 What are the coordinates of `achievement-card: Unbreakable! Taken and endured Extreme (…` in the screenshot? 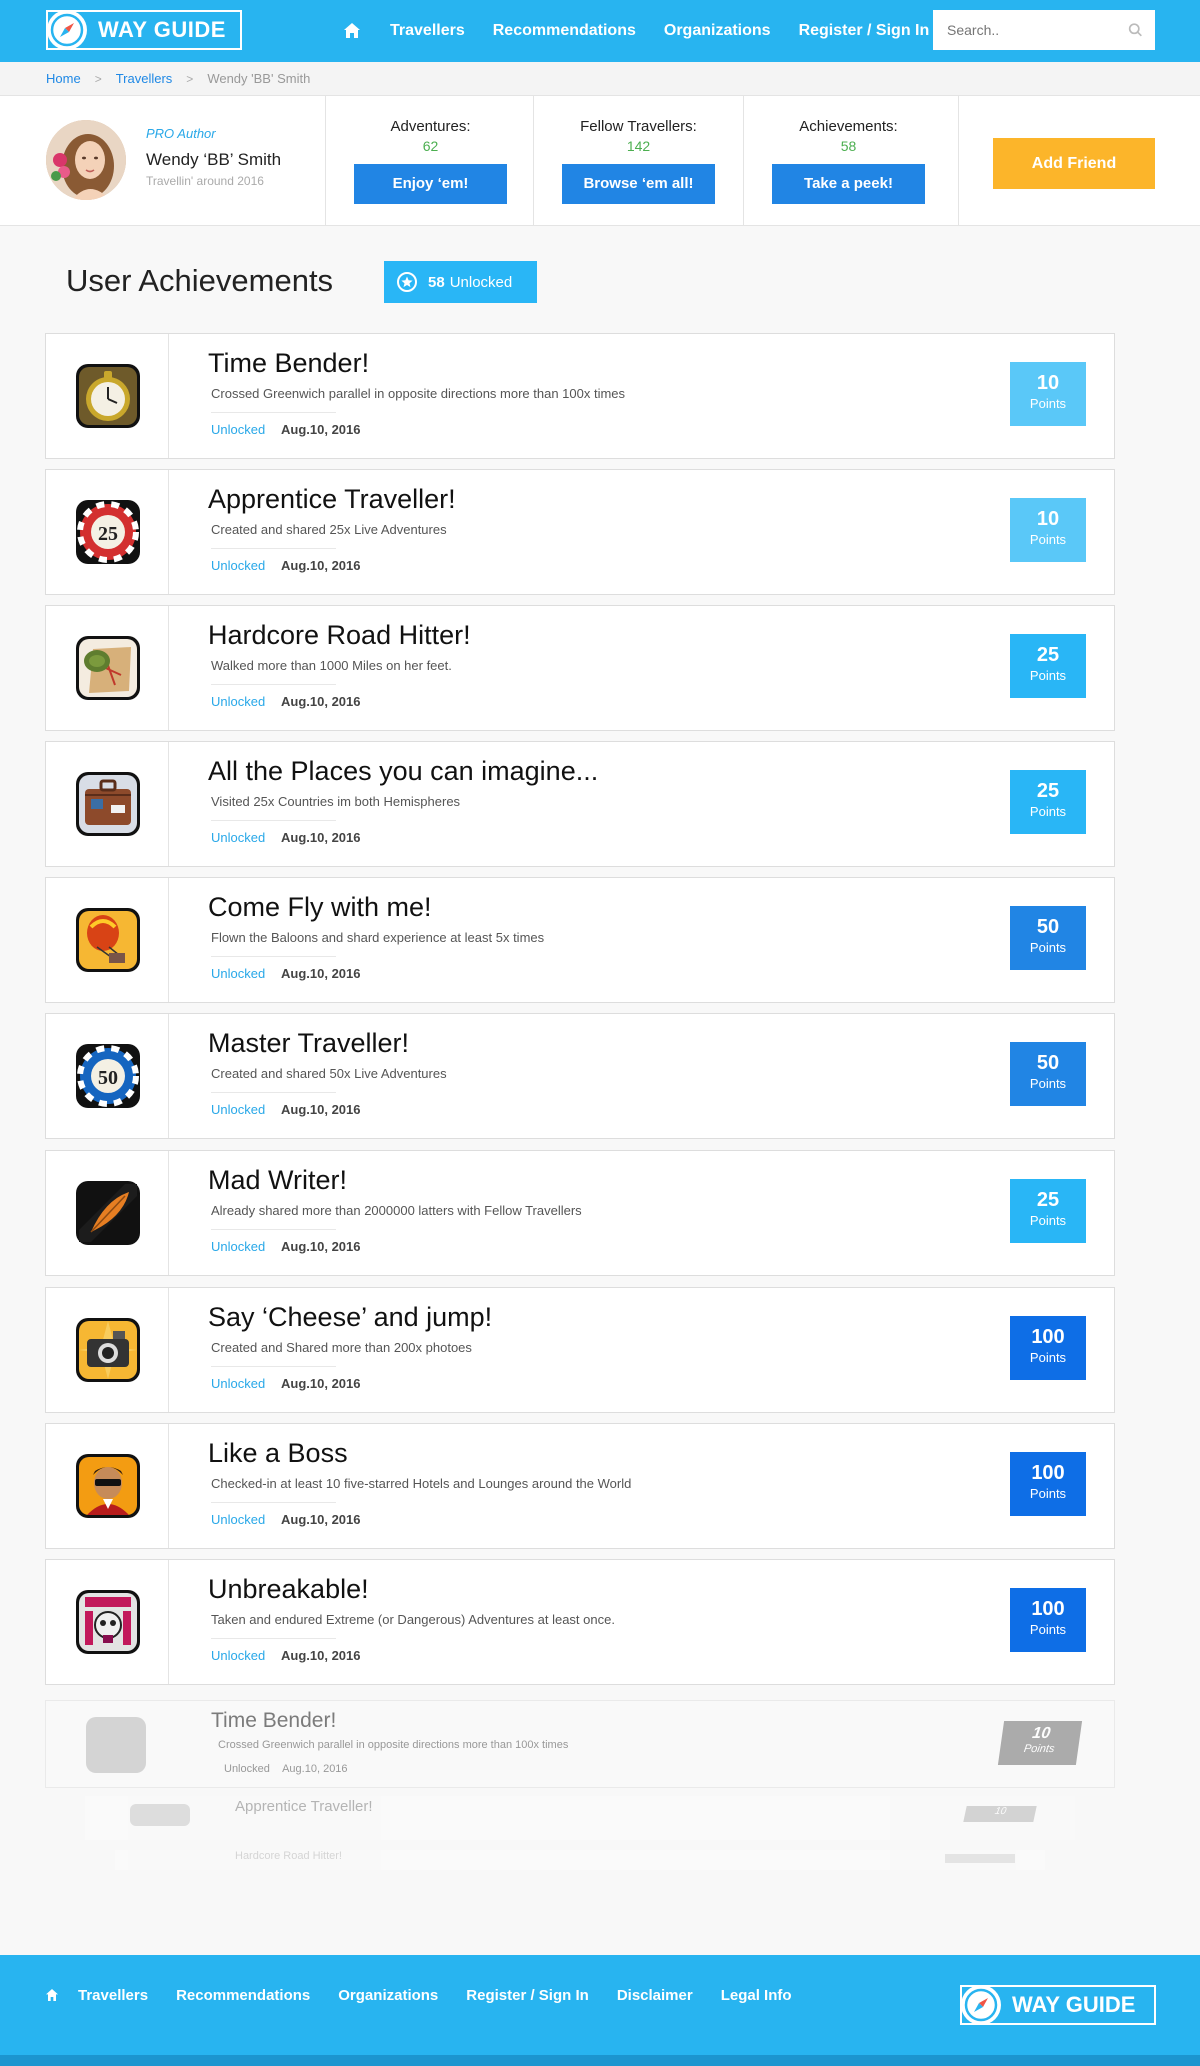 It's located at (580, 1622).